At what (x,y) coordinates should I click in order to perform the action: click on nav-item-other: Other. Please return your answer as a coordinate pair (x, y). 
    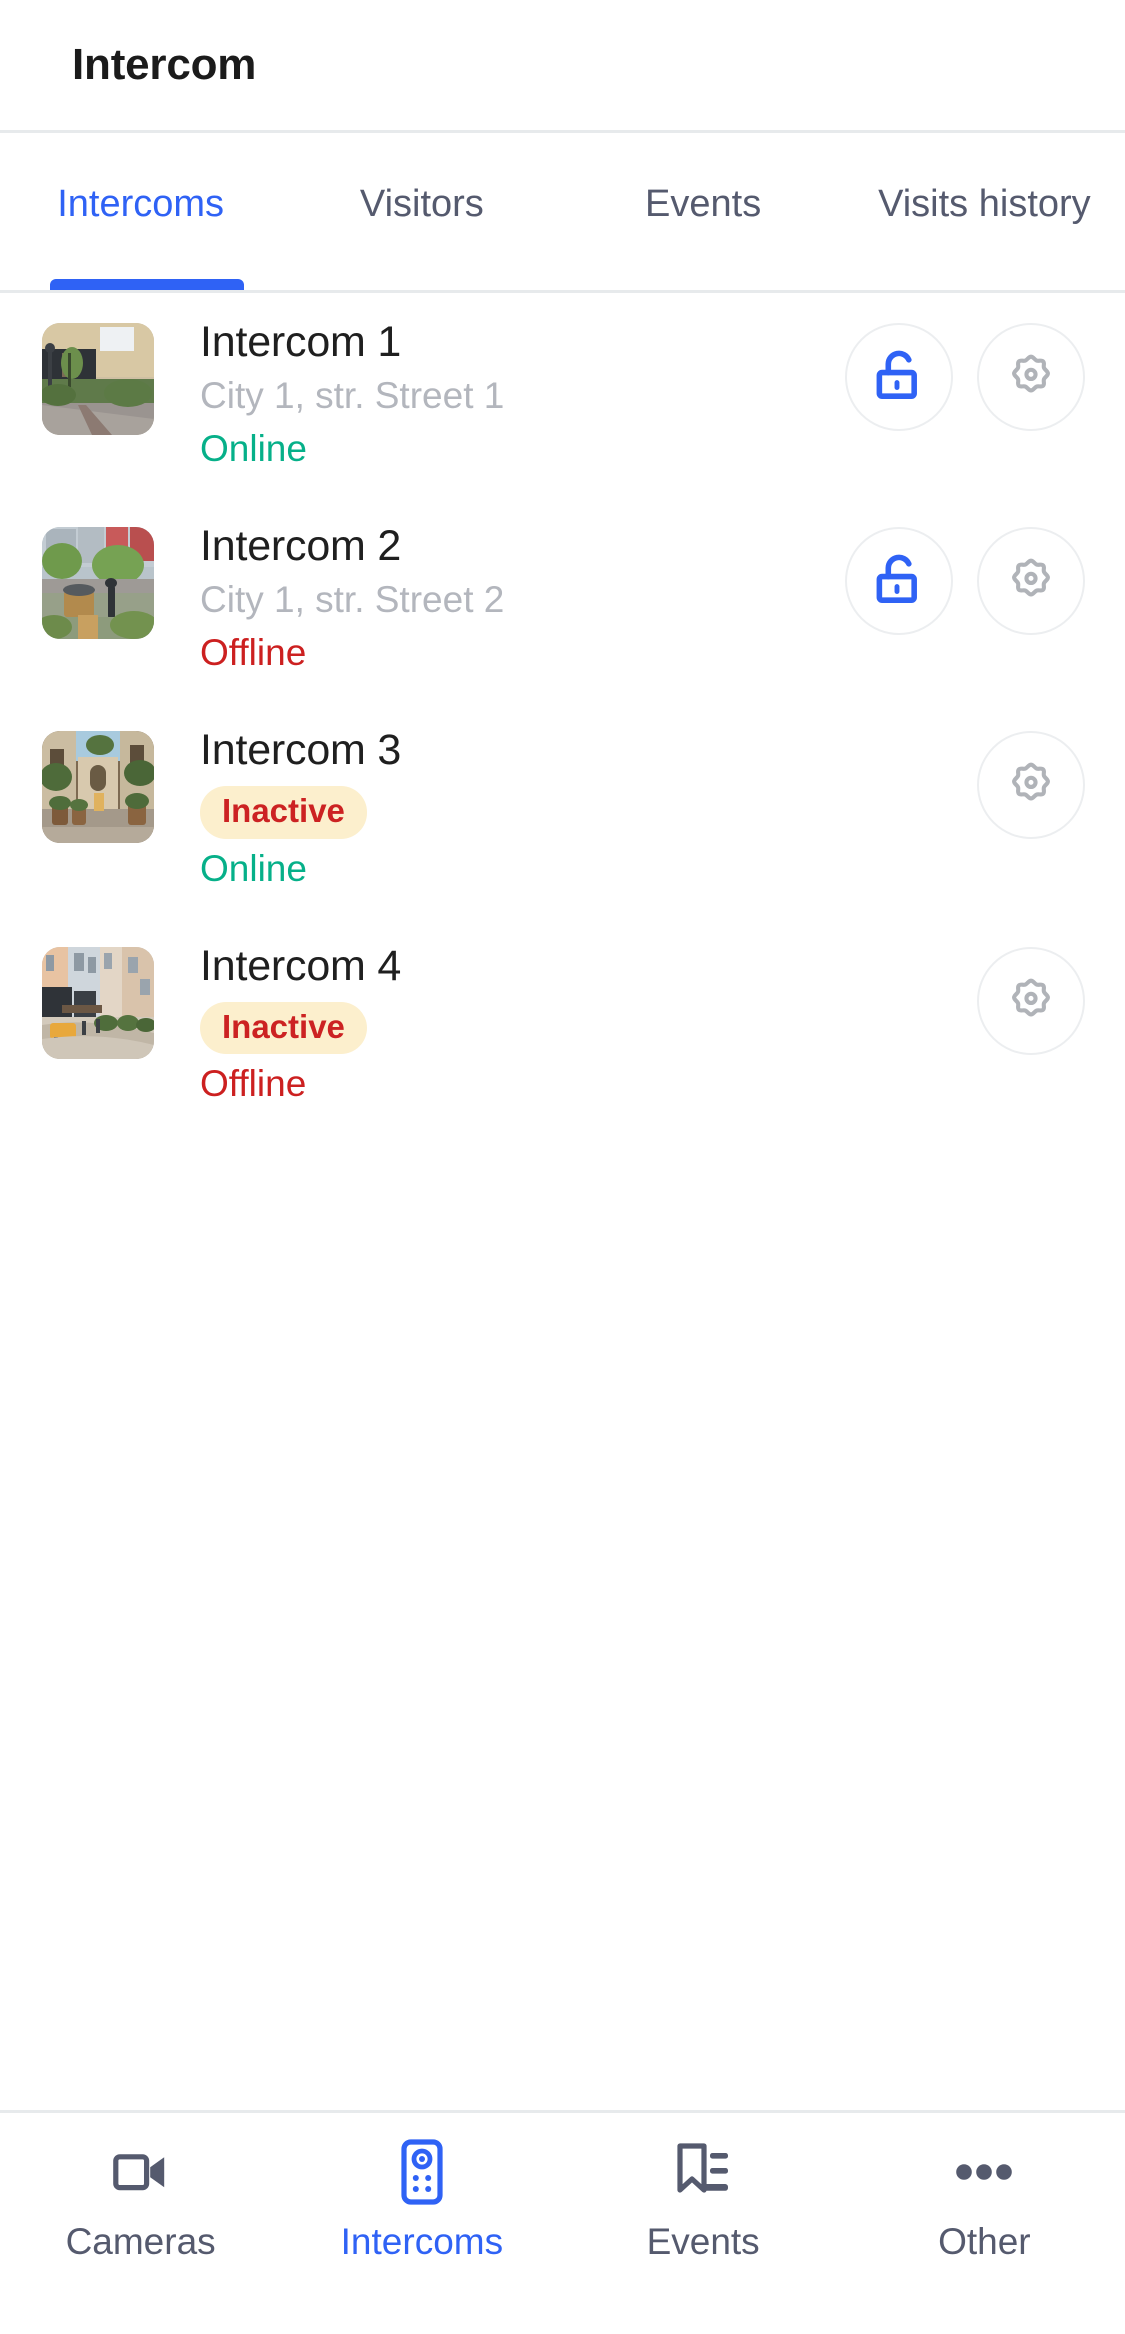
    Looking at the image, I should click on (984, 2199).